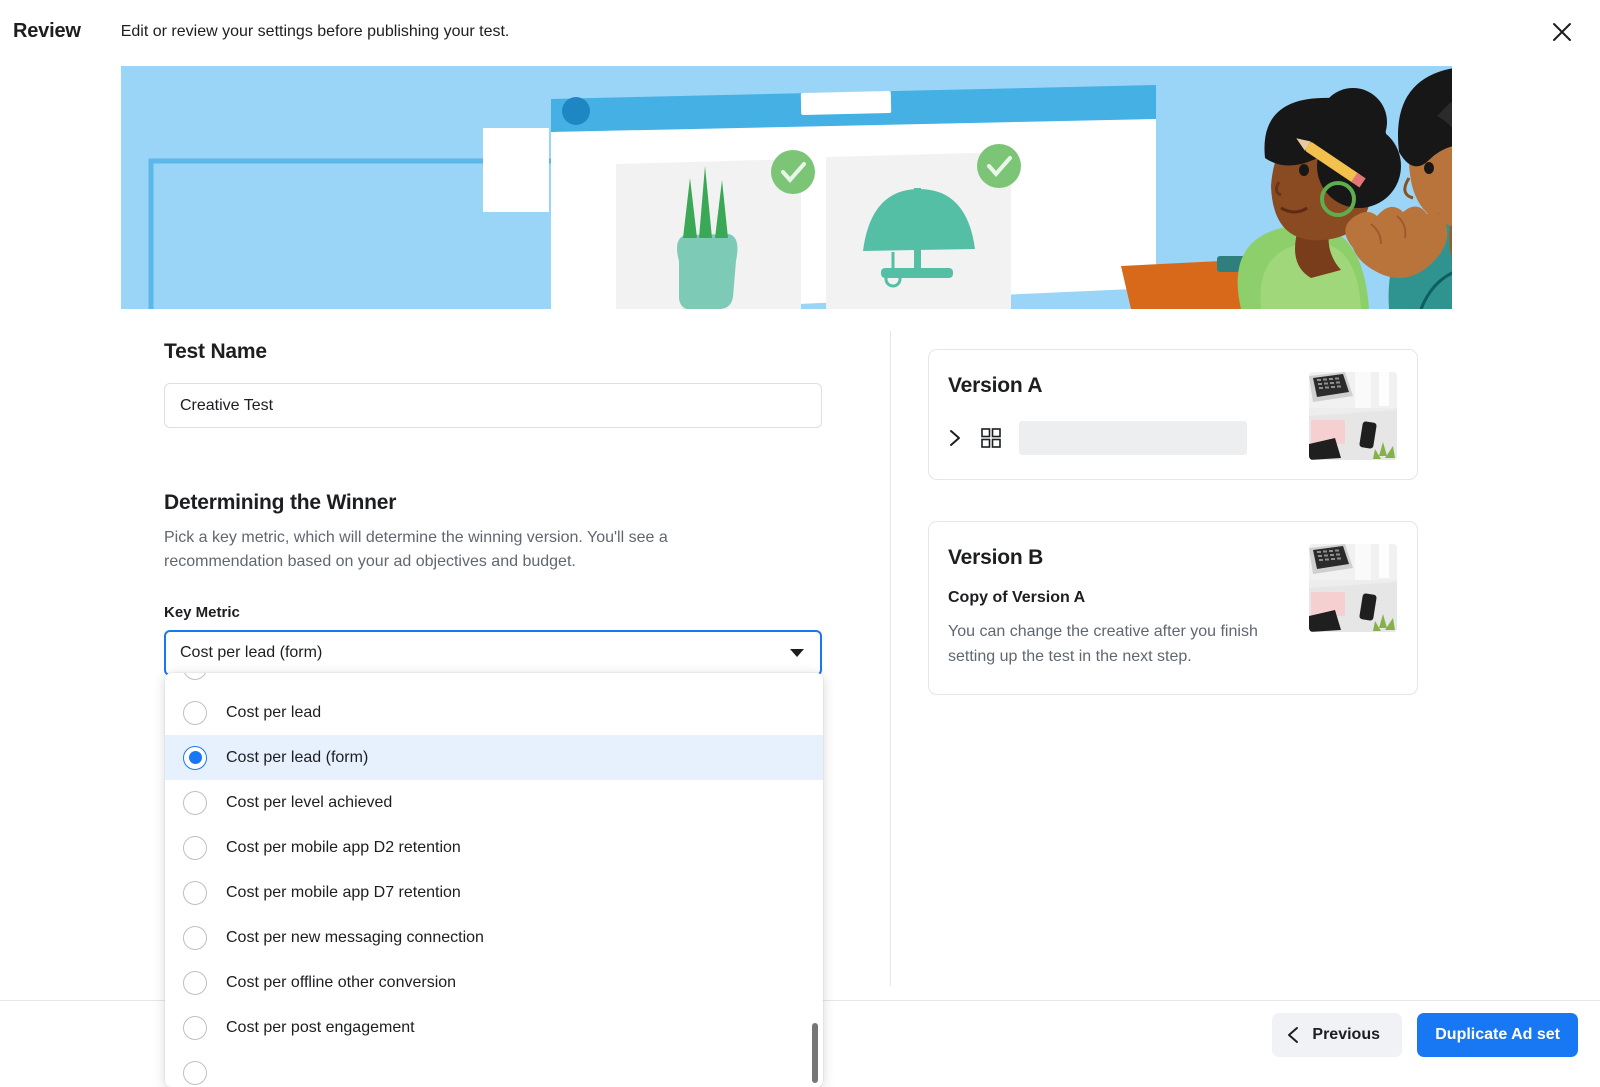 The image size is (1600, 1087). Describe the element at coordinates (494, 892) in the screenshot. I see `dropdown-option: Cost per mobile app D7 retention` at that location.